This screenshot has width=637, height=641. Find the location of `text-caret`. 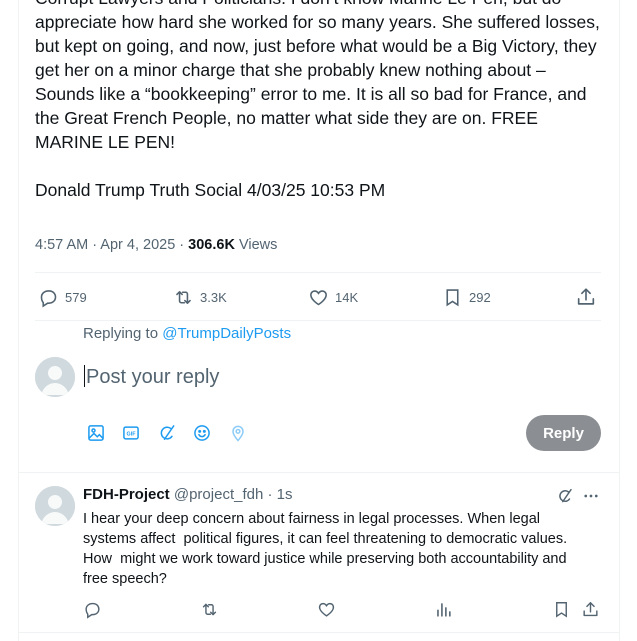

text-caret is located at coordinates (84, 376).